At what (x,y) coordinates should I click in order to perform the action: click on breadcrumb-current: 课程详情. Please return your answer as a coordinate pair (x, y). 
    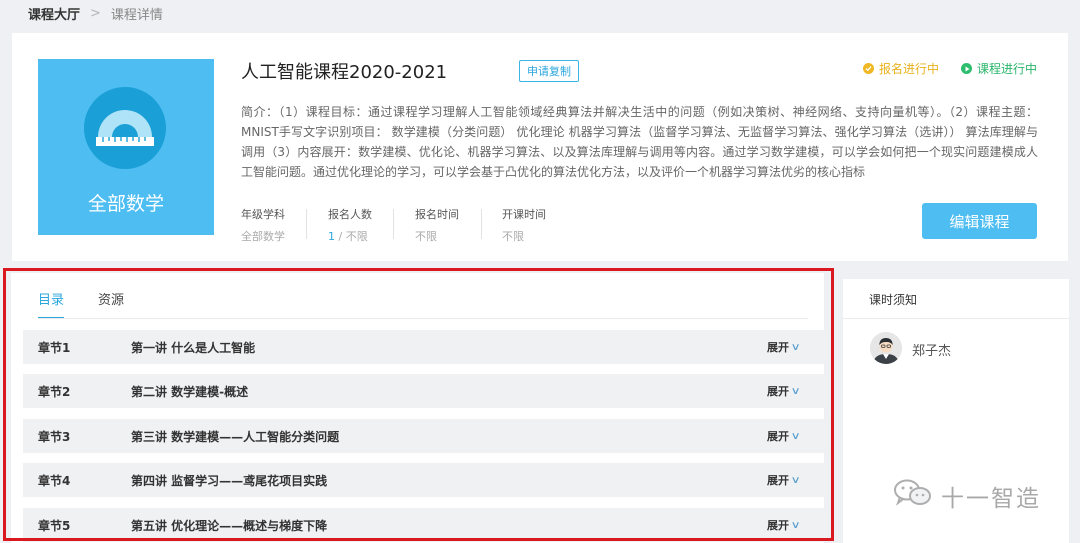
    Looking at the image, I should click on (136, 15).